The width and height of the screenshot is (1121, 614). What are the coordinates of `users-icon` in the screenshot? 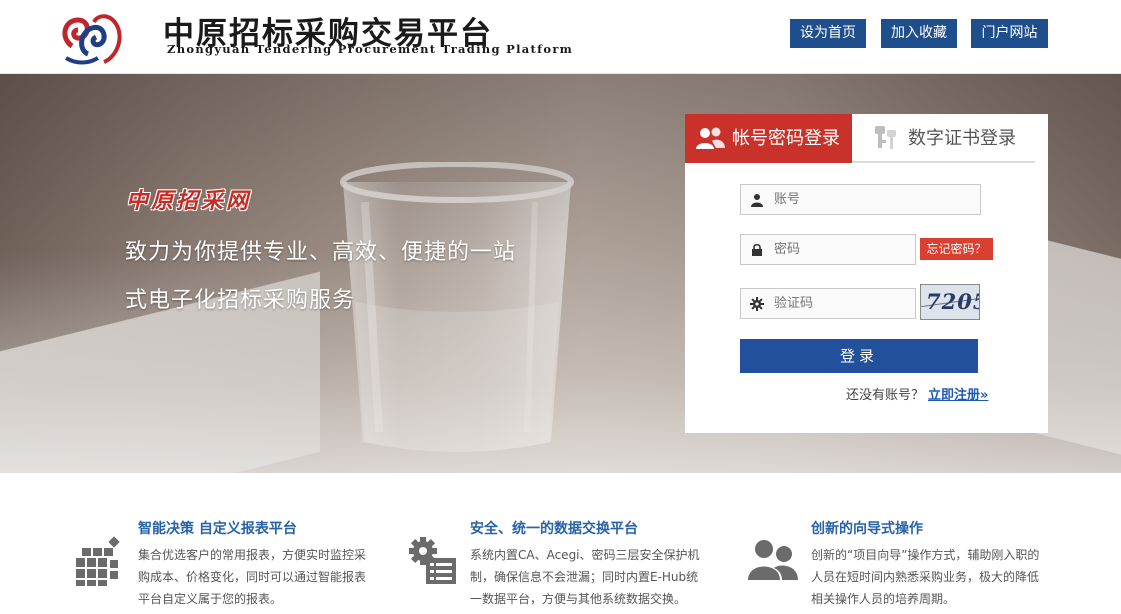 It's located at (710, 138).